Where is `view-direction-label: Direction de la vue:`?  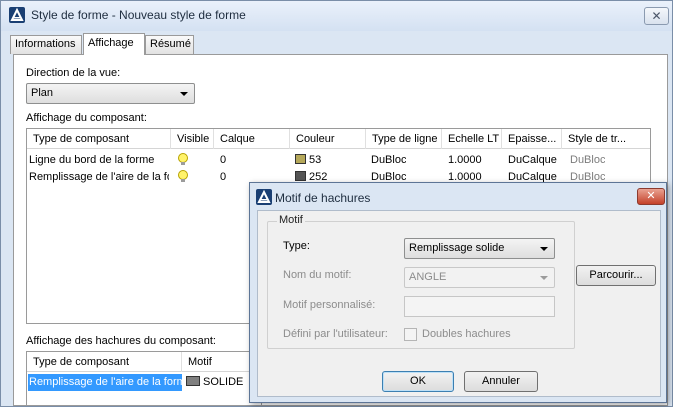
view-direction-label: Direction de la vue: is located at coordinates (73, 73).